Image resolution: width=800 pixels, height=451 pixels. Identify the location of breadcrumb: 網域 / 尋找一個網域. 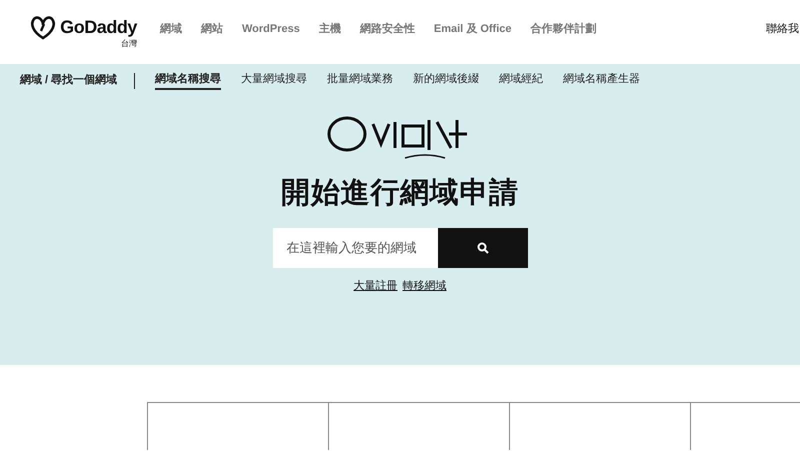
(69, 80).